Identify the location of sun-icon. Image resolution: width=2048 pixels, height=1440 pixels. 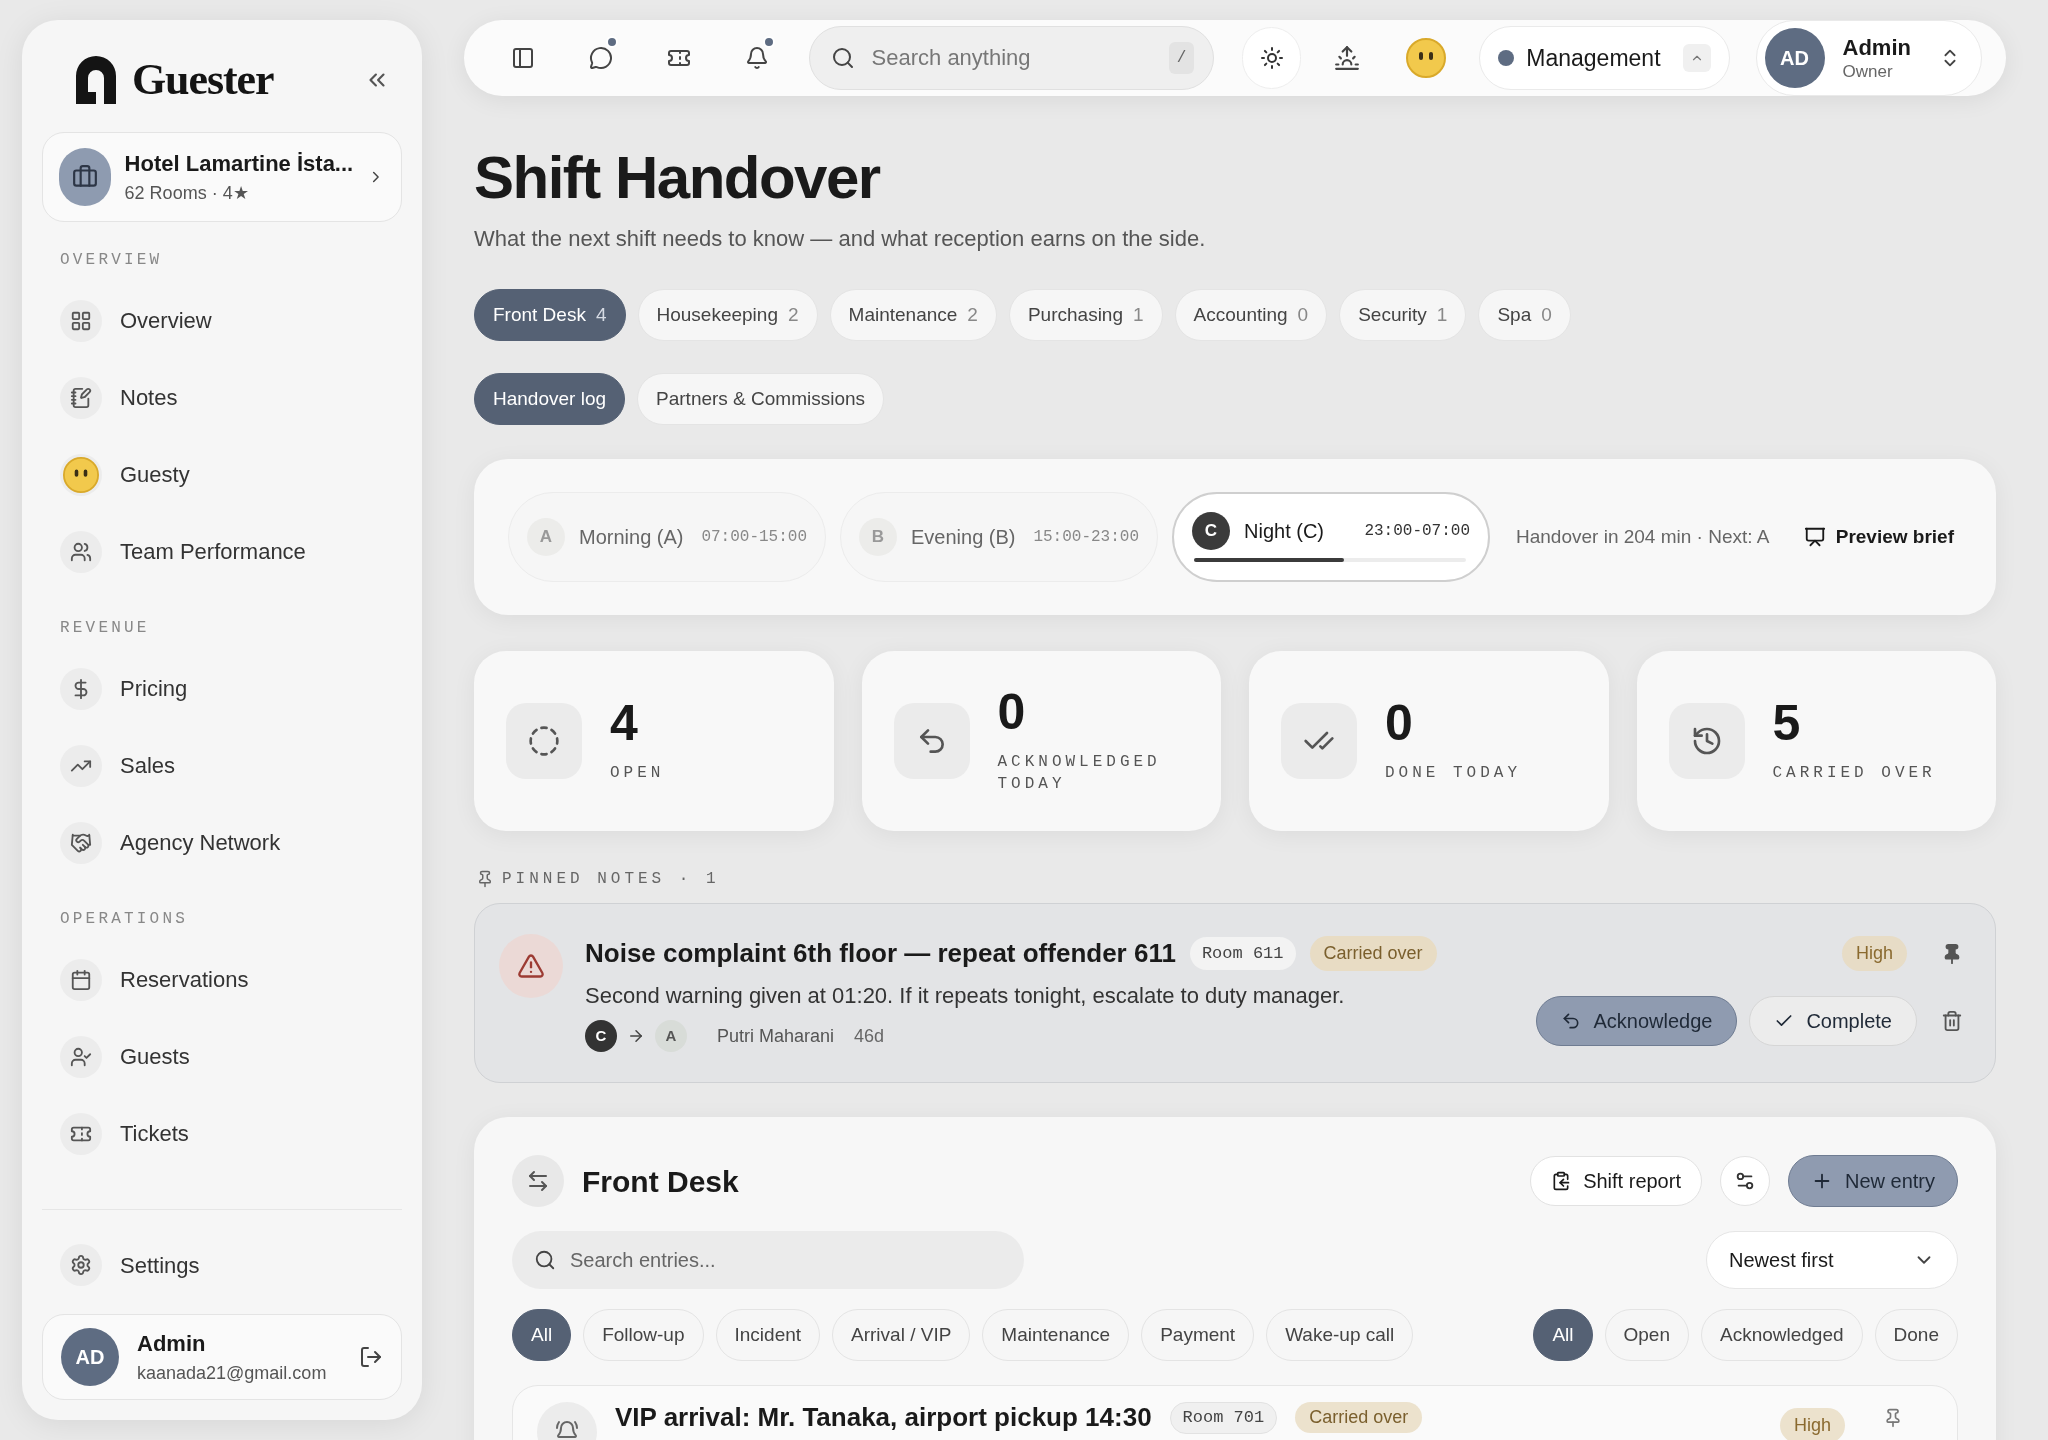
(1271, 58).